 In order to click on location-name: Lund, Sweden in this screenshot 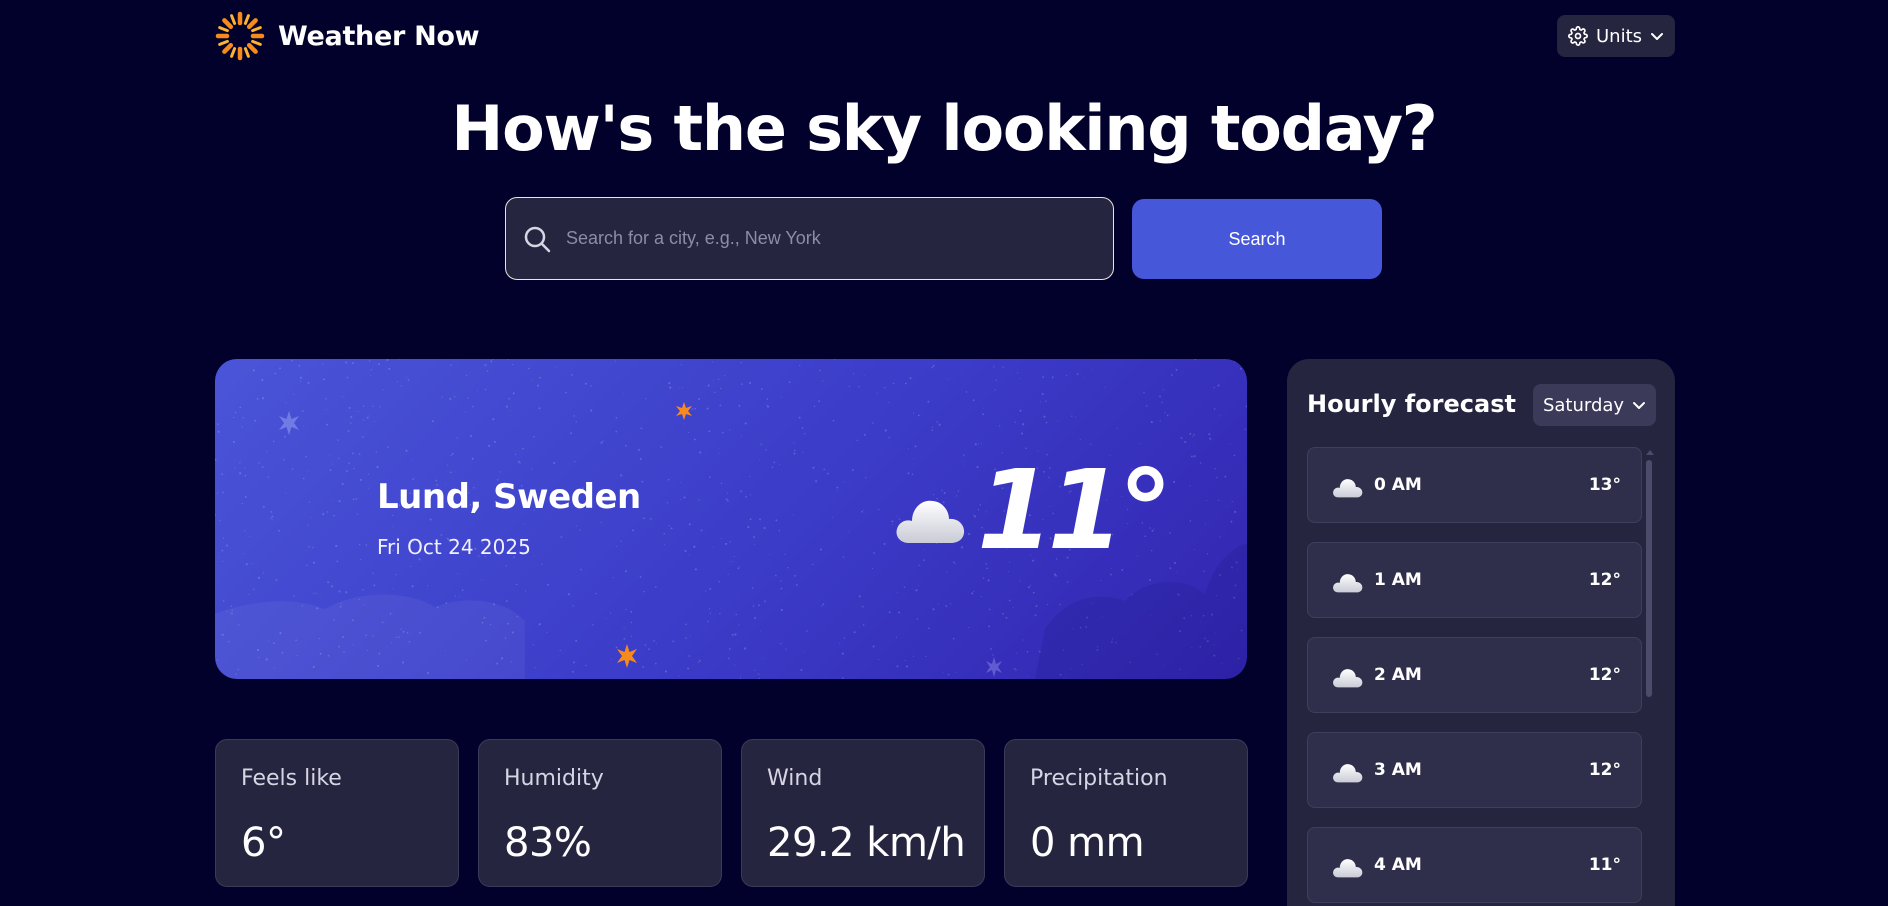, I will do `click(509, 497)`.